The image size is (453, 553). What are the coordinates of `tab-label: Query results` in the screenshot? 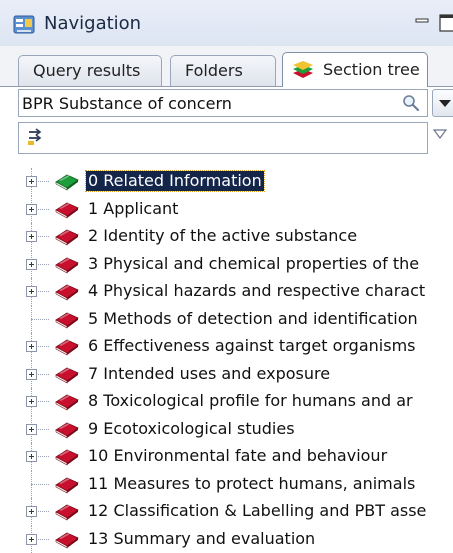 It's located at (87, 70).